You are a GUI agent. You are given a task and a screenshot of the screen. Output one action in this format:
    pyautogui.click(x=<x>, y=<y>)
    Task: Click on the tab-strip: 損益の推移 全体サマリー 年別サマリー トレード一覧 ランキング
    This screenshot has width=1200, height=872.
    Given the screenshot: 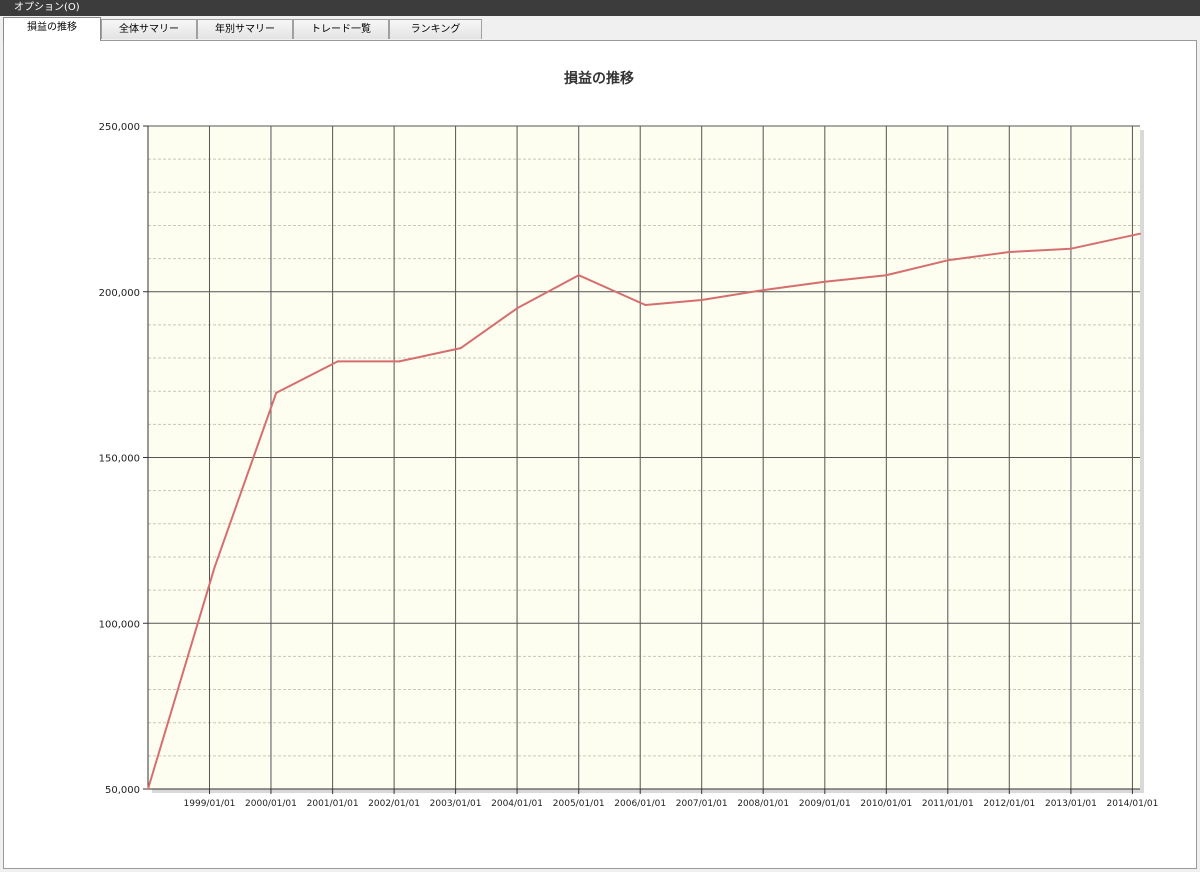 What is the action you would take?
    pyautogui.click(x=600, y=28)
    